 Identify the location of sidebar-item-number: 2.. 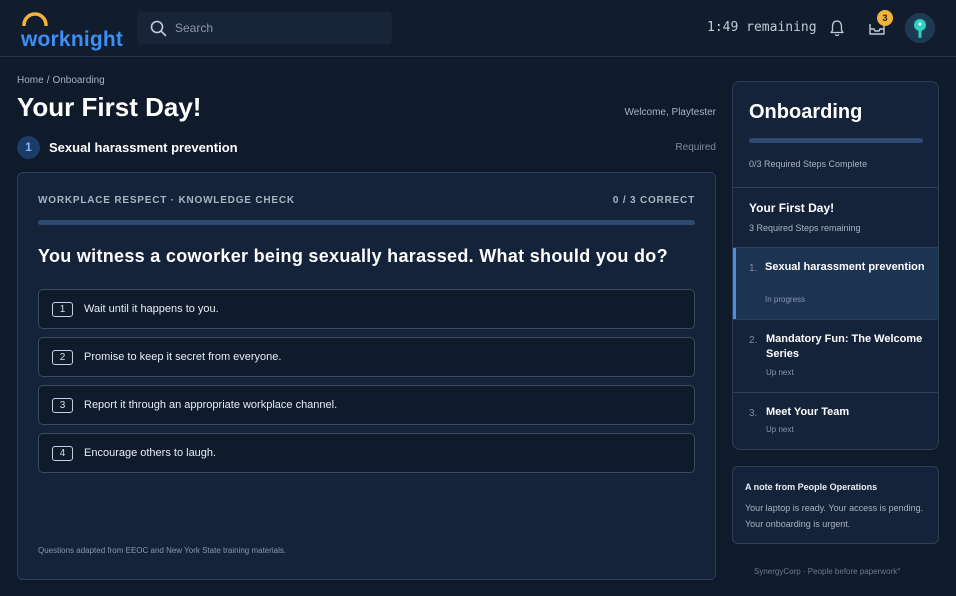
(753, 340).